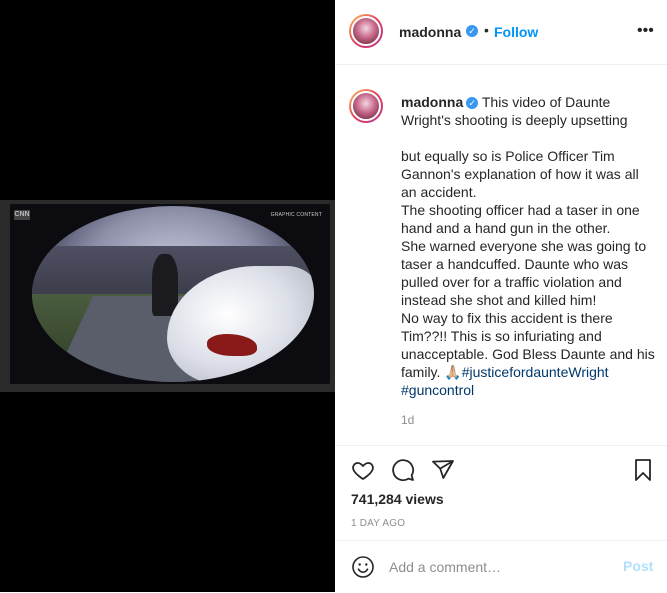 This screenshot has width=667, height=593. I want to click on heart-icon, so click(363, 470).